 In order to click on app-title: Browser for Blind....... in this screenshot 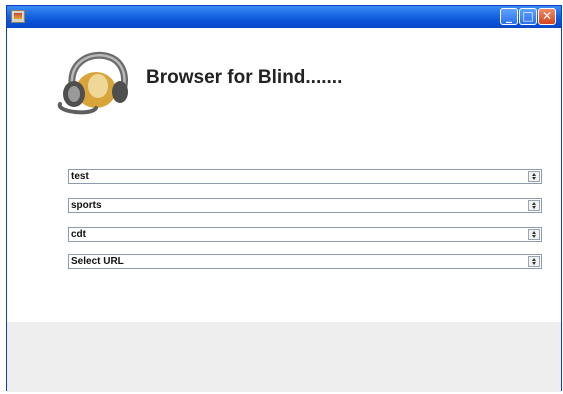, I will do `click(244, 77)`.